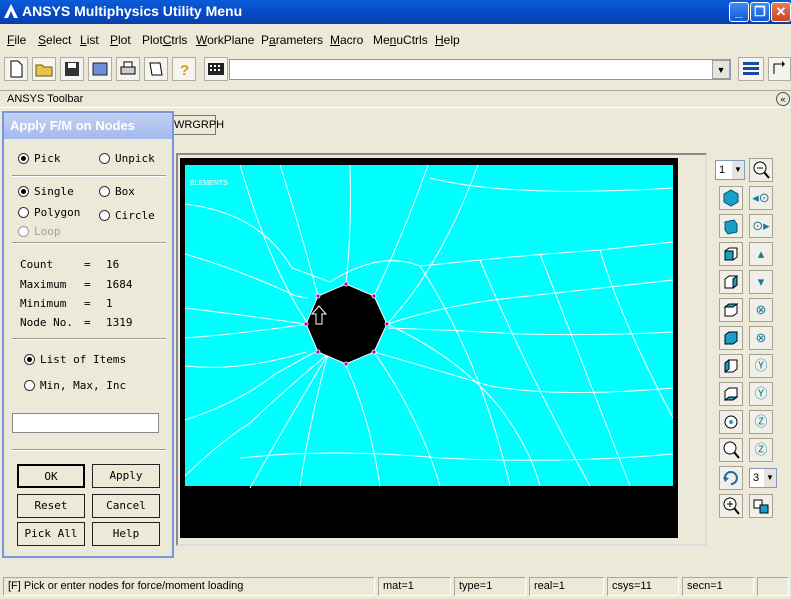 The height and width of the screenshot is (599, 791). I want to click on right-view-icon, so click(731, 282).